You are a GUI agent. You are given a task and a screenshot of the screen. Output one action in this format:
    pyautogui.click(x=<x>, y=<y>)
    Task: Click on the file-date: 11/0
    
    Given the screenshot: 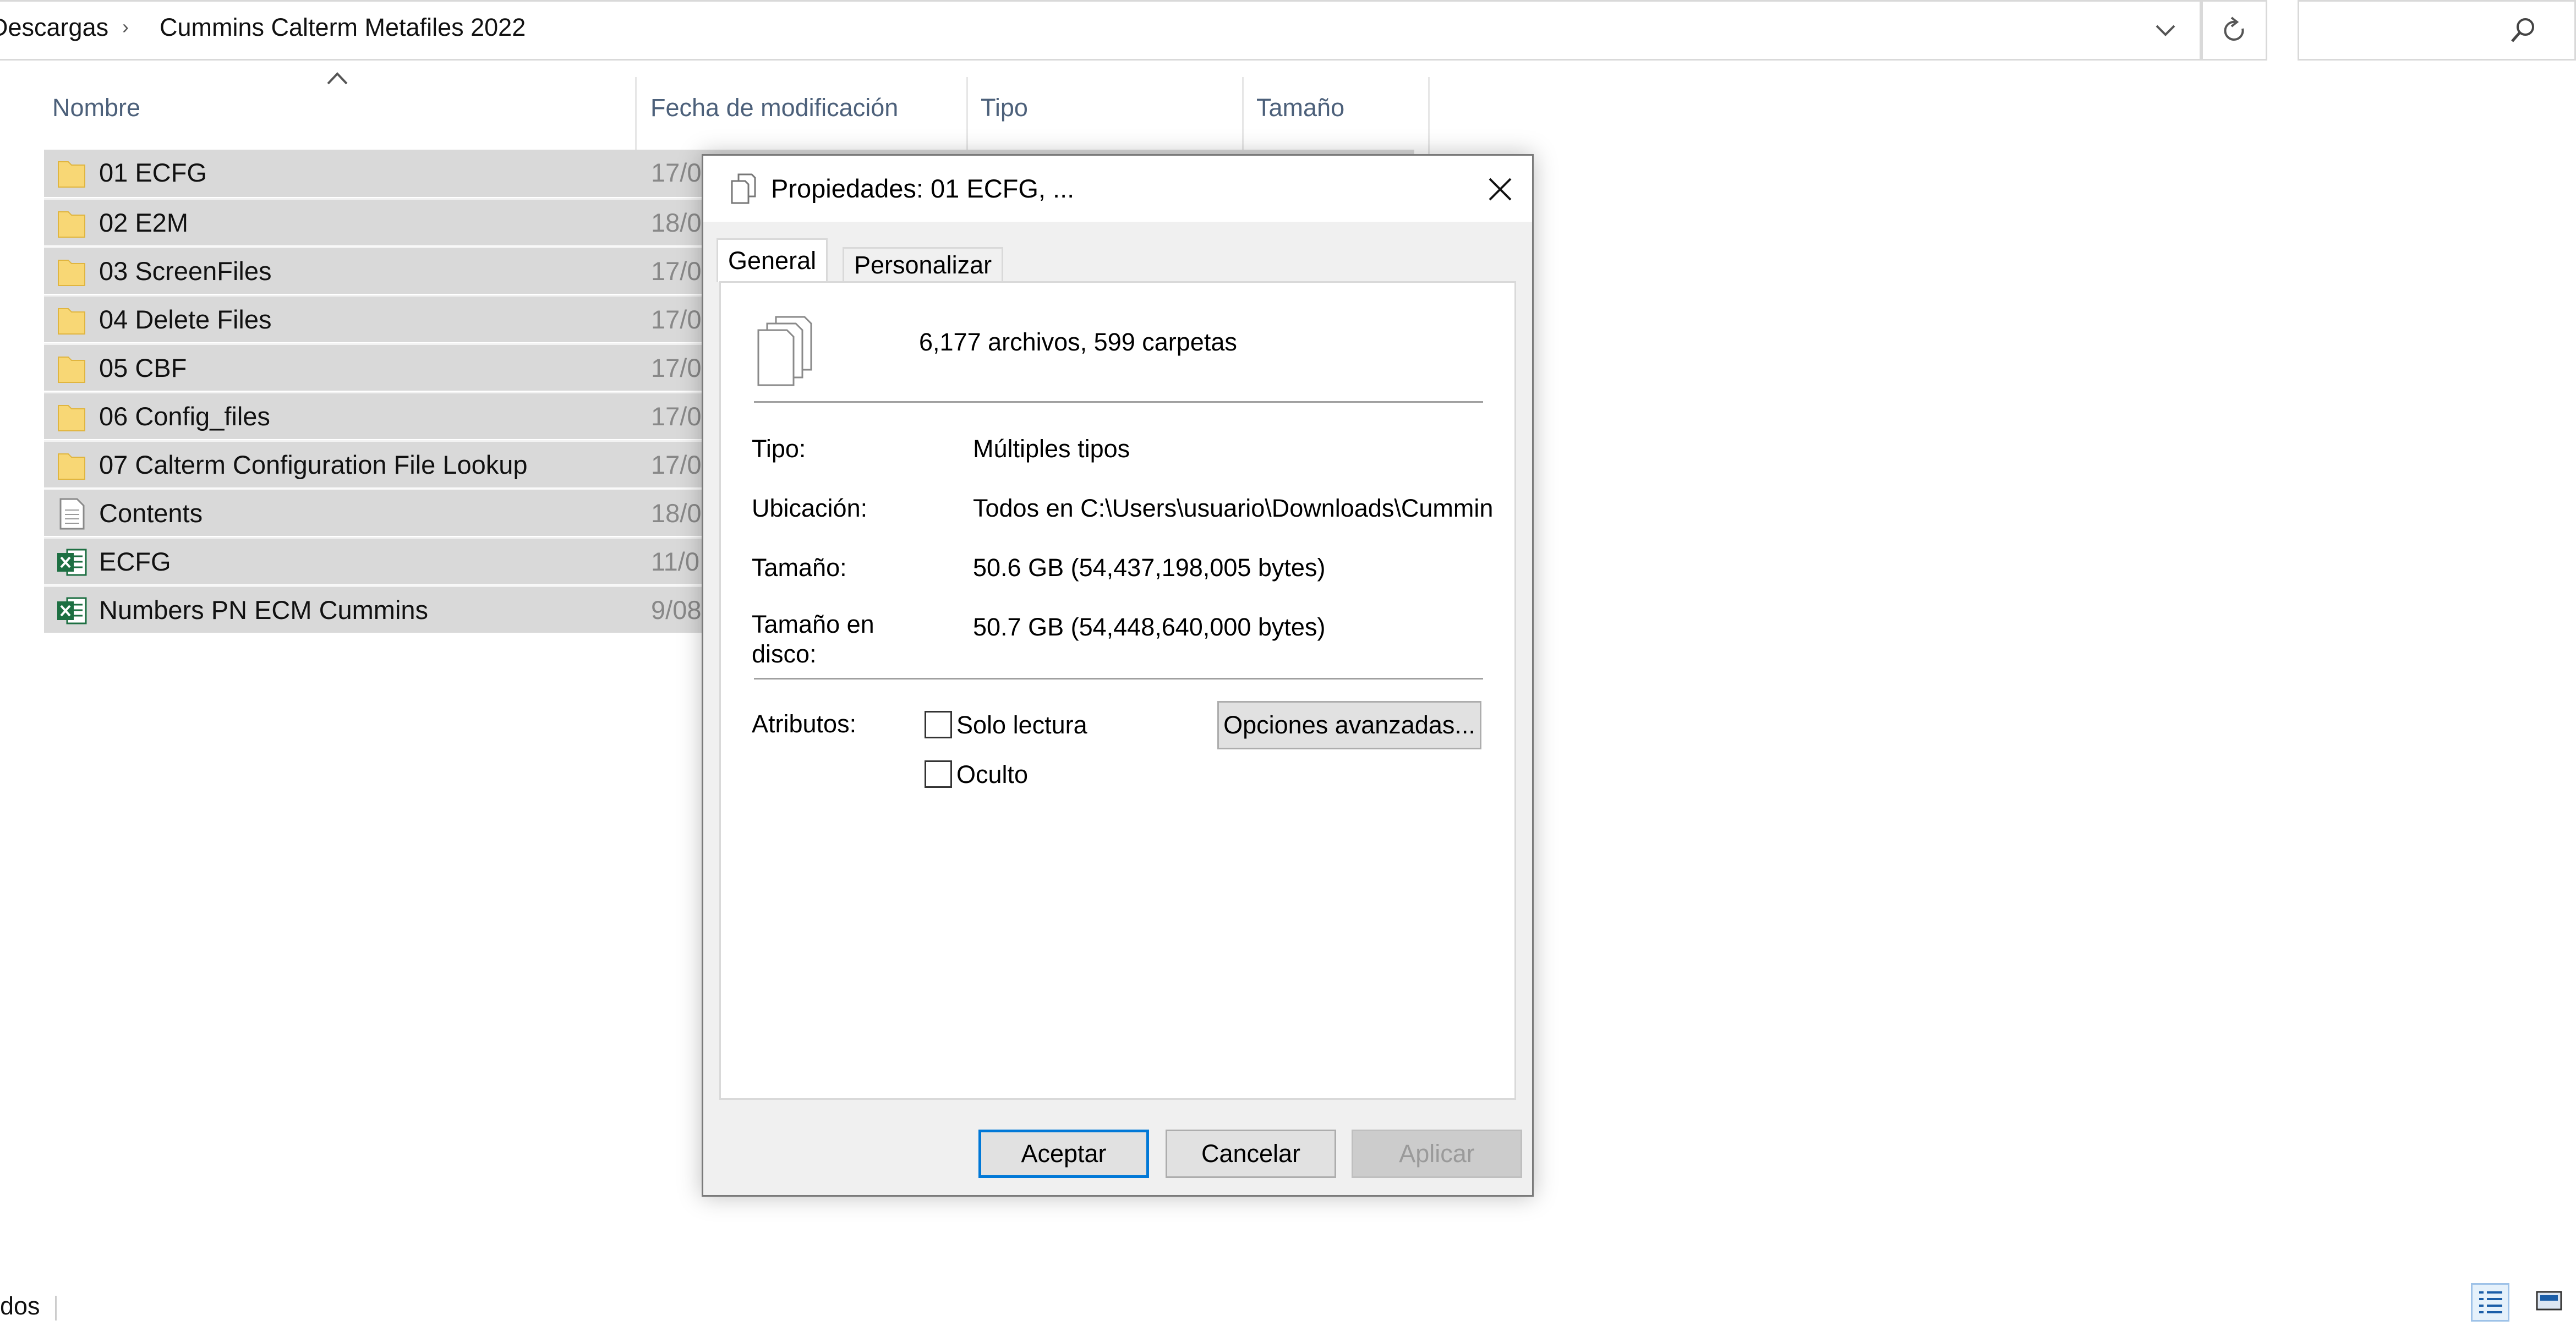 What is the action you would take?
    pyautogui.click(x=675, y=561)
    